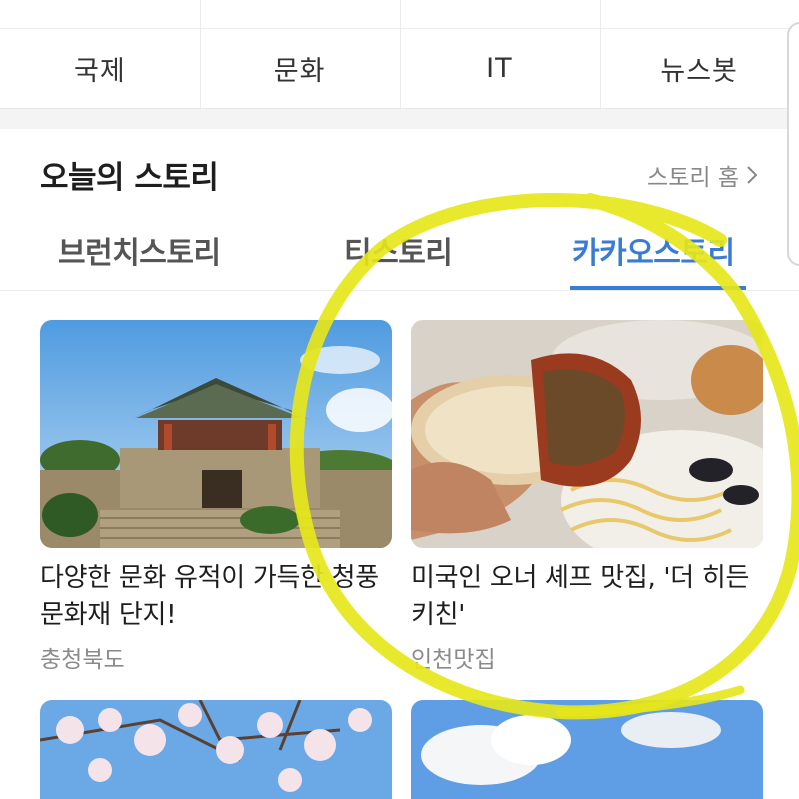 This screenshot has height=799, width=799. What do you see at coordinates (500, 68) in the screenshot?
I see `category-it: IT` at bounding box center [500, 68].